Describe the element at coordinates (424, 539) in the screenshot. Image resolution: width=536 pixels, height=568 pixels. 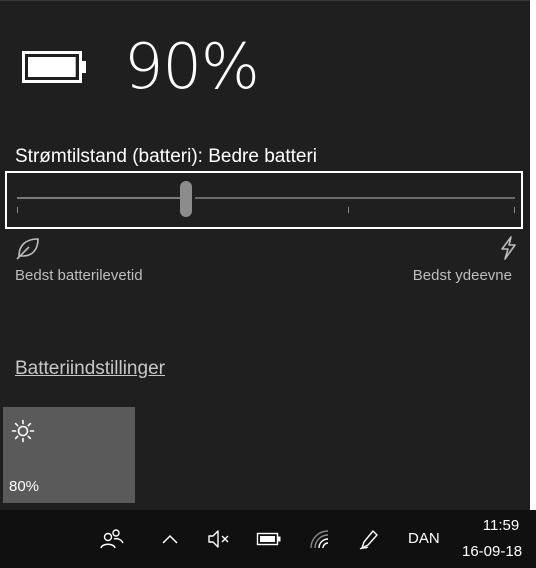
I see `language-indicator: DAN` at that location.